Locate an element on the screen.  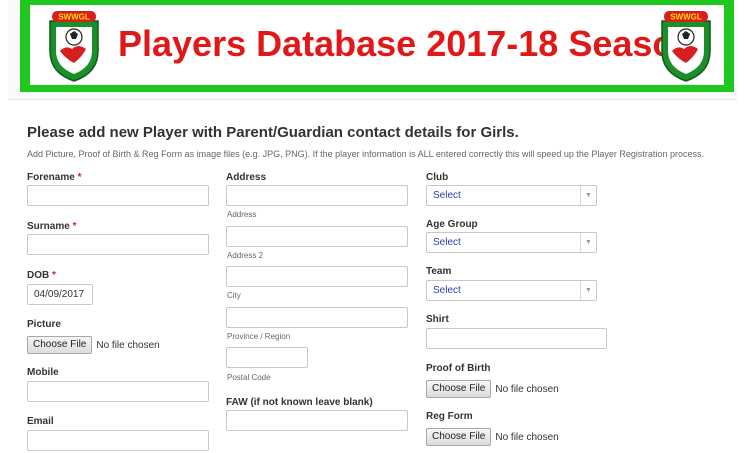
city-sublabel: City is located at coordinates (234, 295).